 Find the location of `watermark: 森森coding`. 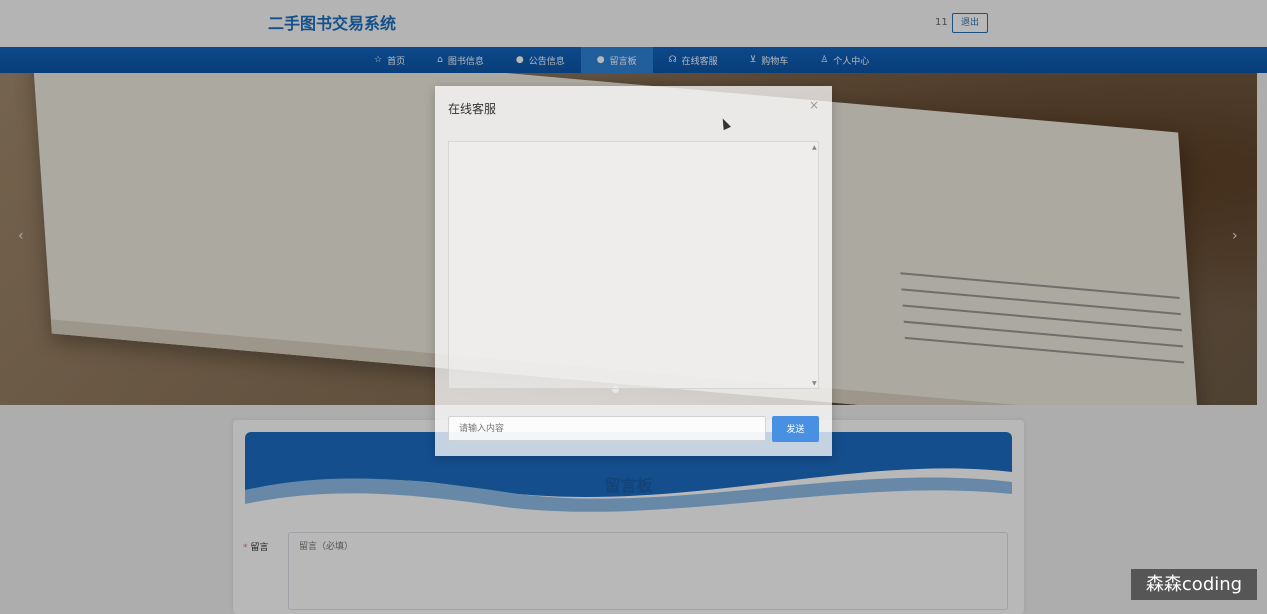

watermark: 森森coding is located at coordinates (1194, 584).